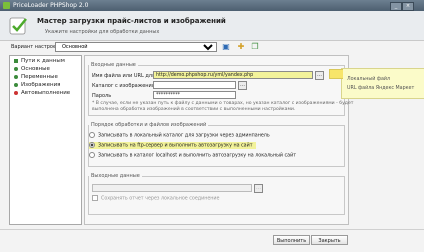  What do you see at coordinates (115, 176) in the screenshot?
I see `output-data-legend: Выходные данные` at bounding box center [115, 176].